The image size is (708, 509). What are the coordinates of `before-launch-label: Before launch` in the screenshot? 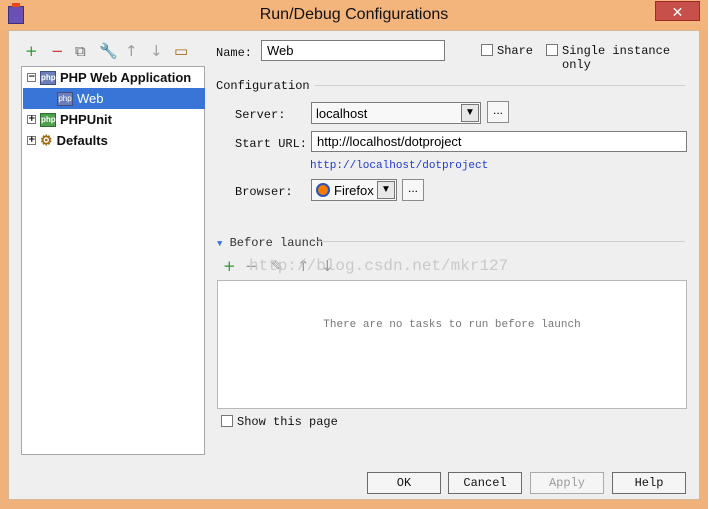 It's located at (276, 243).